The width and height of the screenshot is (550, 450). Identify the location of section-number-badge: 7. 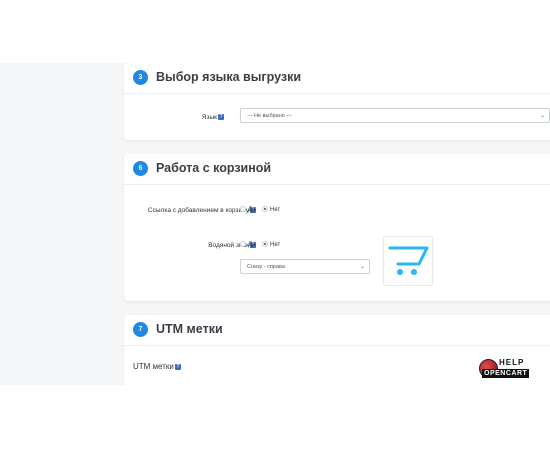
(140, 329).